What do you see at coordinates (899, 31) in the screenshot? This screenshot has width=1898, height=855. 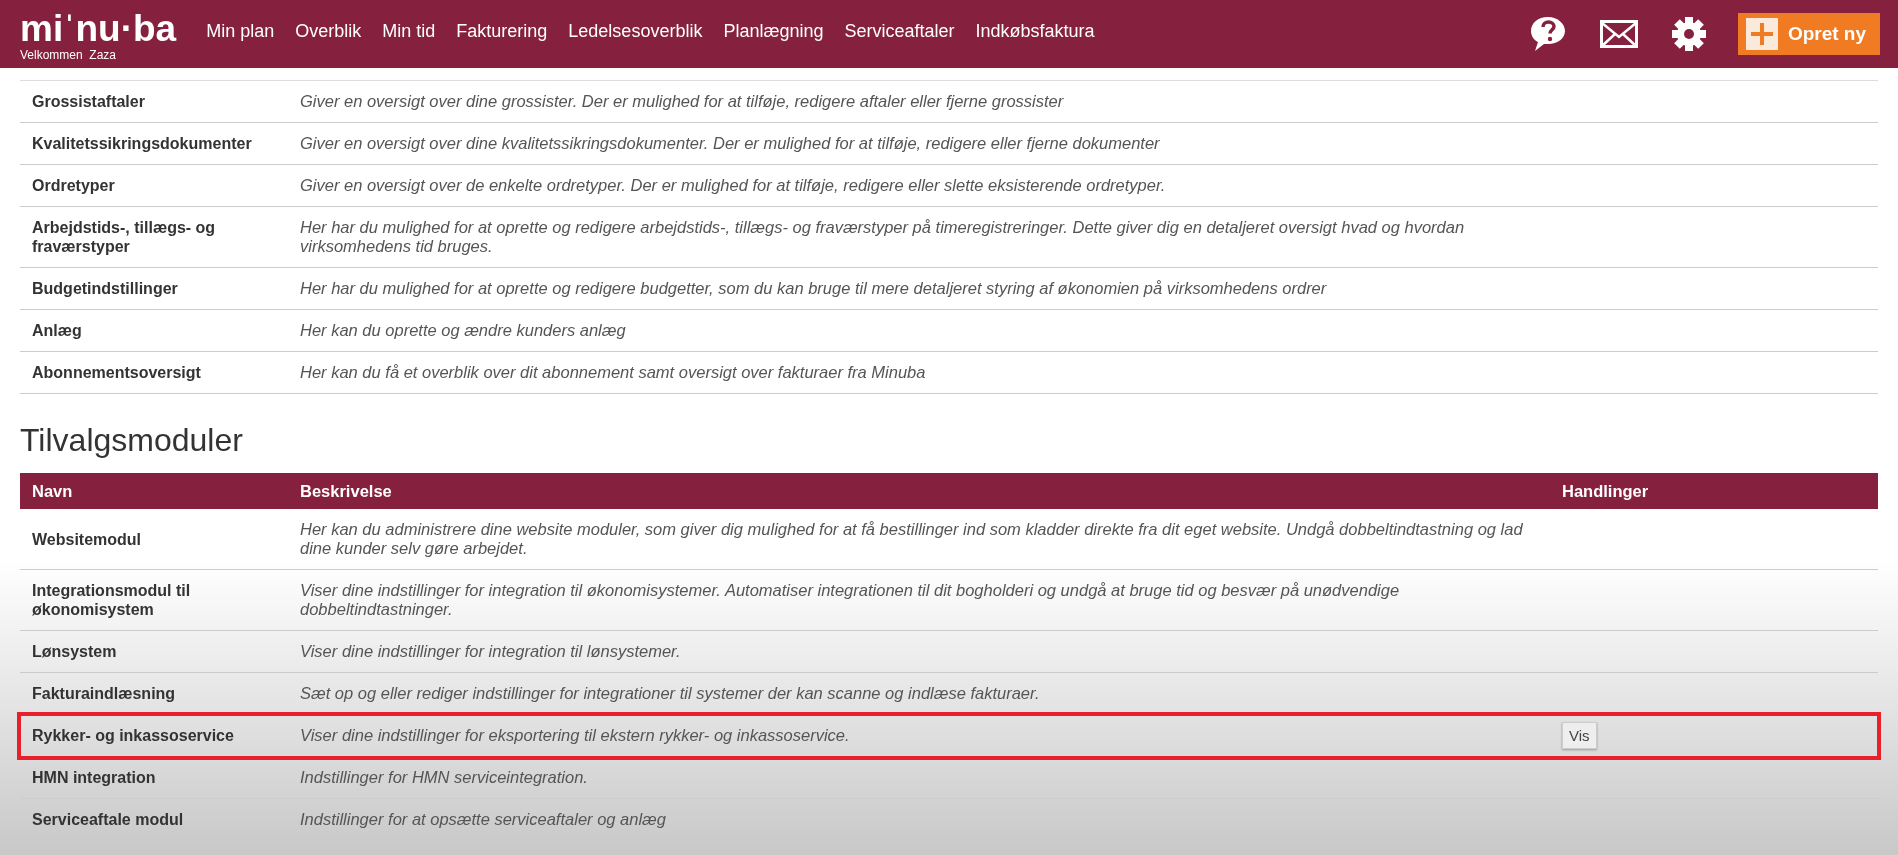 I see `nav-link: Serviceaftaler` at bounding box center [899, 31].